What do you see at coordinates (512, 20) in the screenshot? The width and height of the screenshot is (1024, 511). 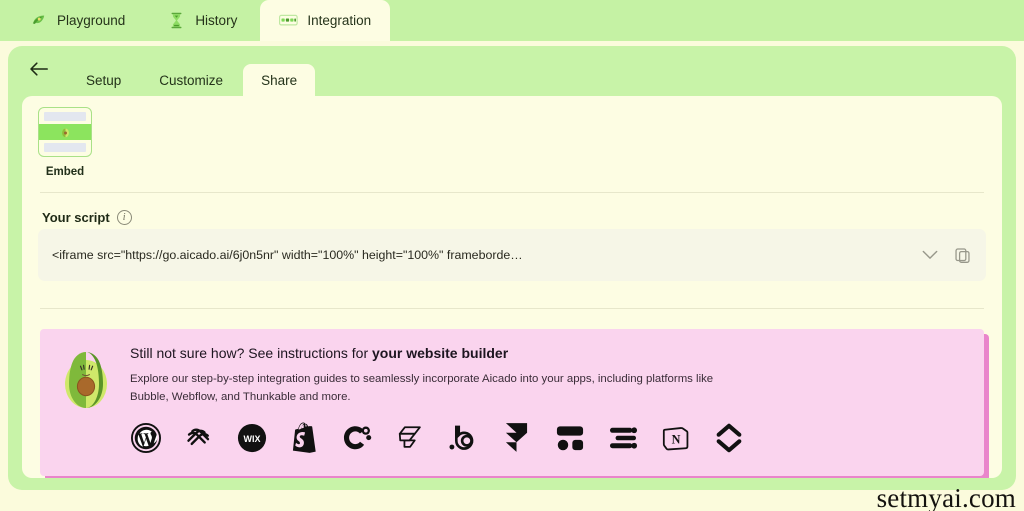 I see `top-tab-bar: Playground History Integration` at bounding box center [512, 20].